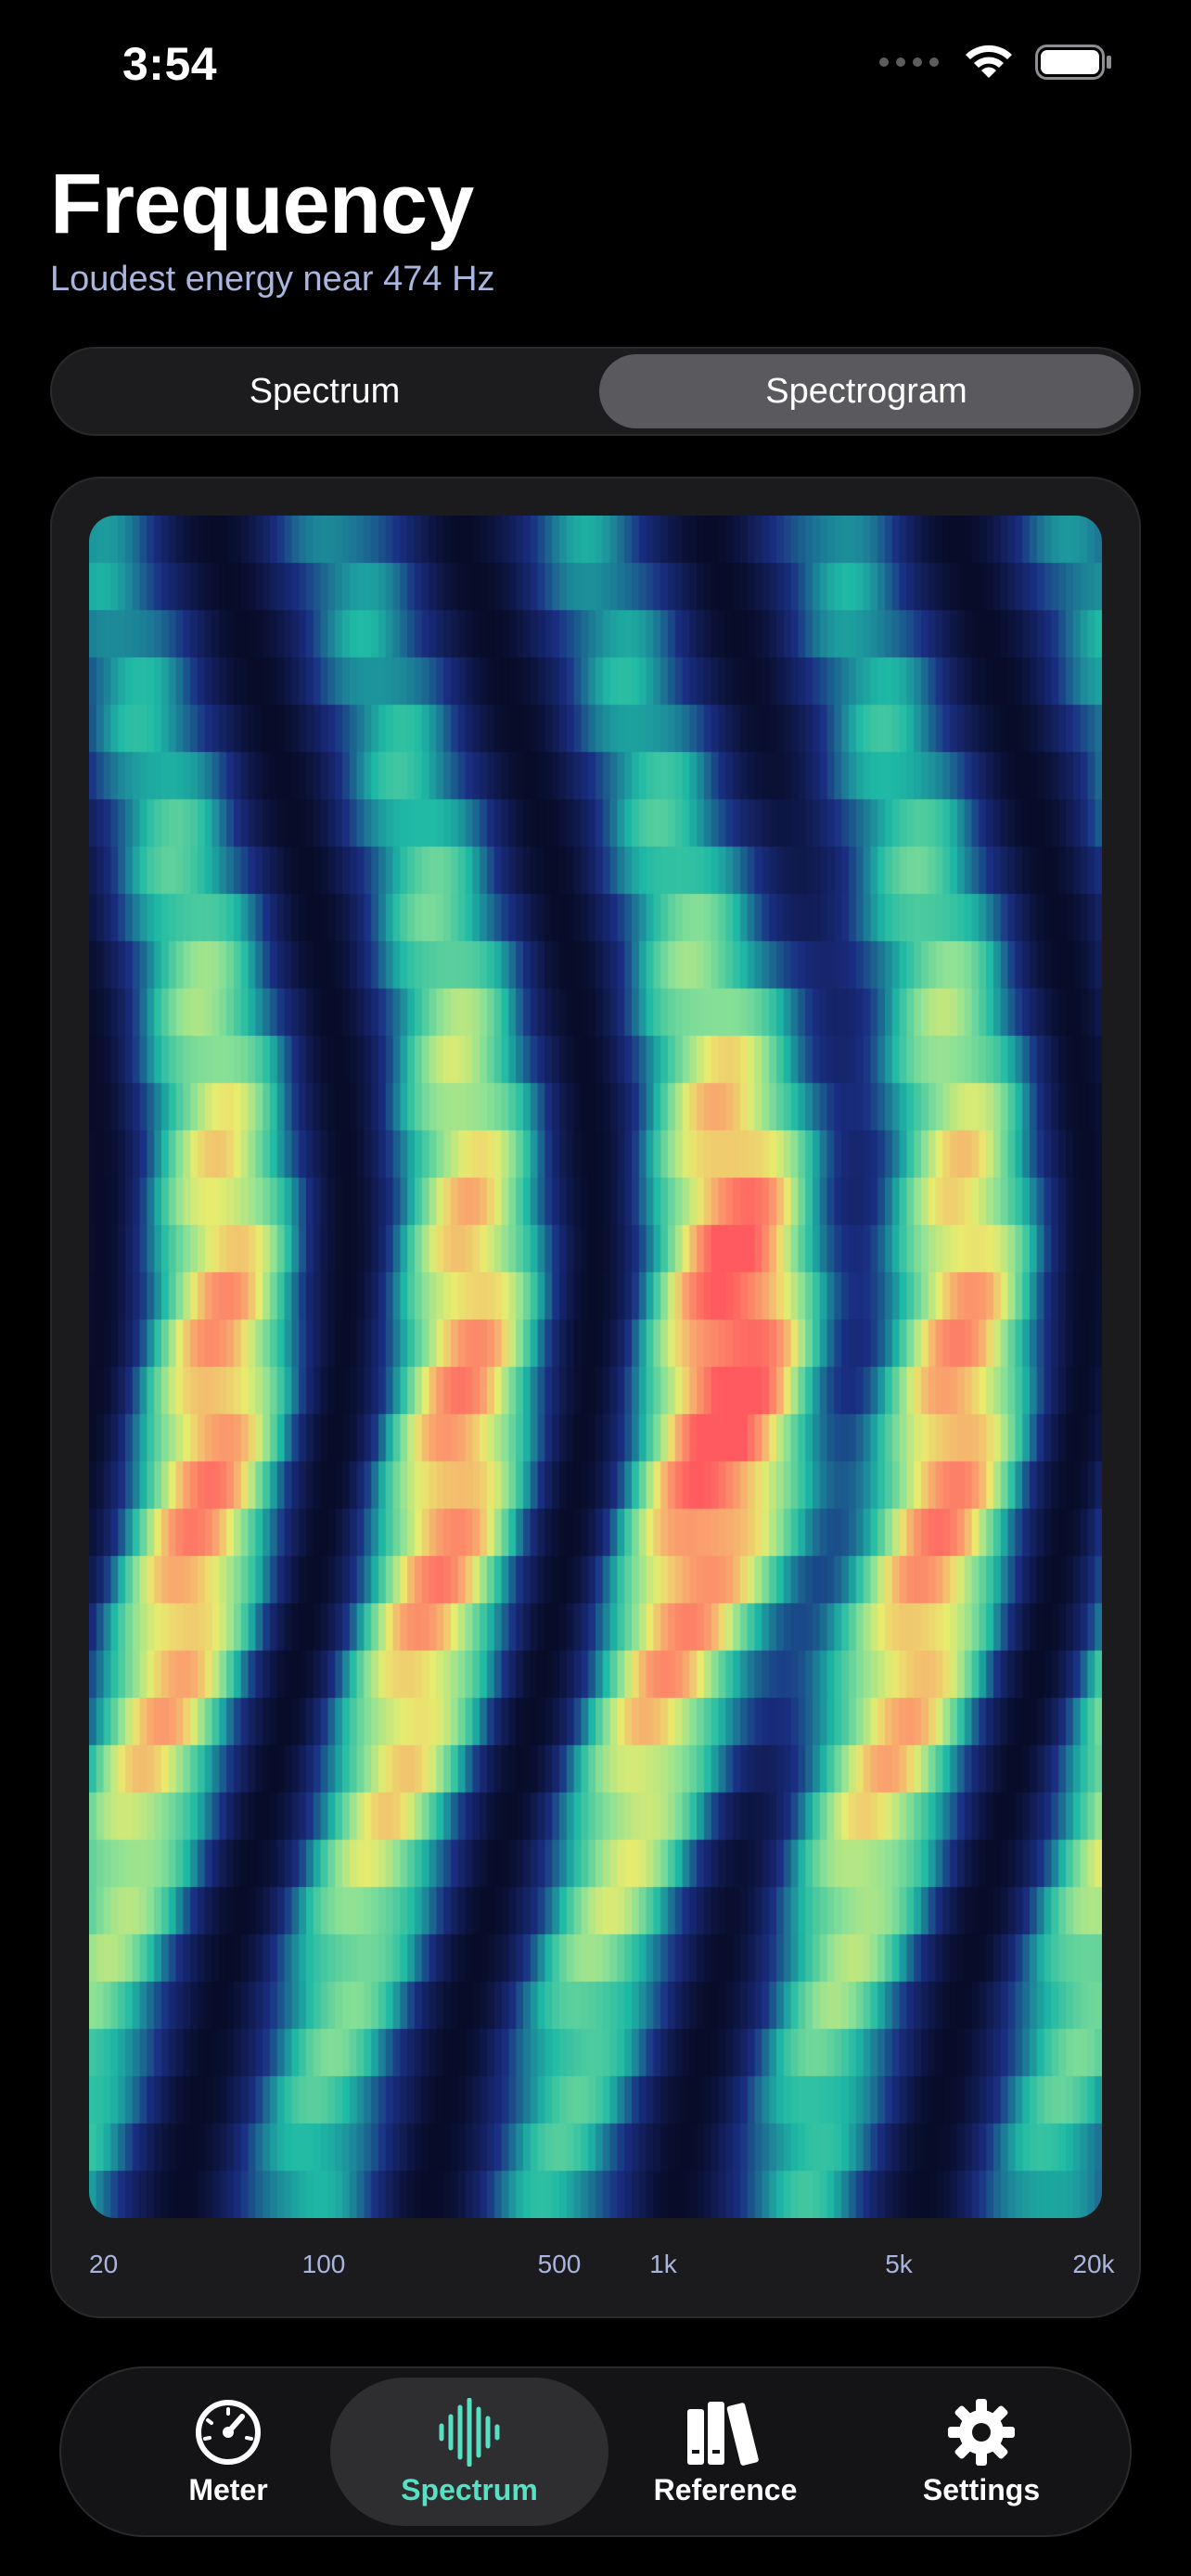  What do you see at coordinates (899, 2264) in the screenshot?
I see `x-tick-label: 5k` at bounding box center [899, 2264].